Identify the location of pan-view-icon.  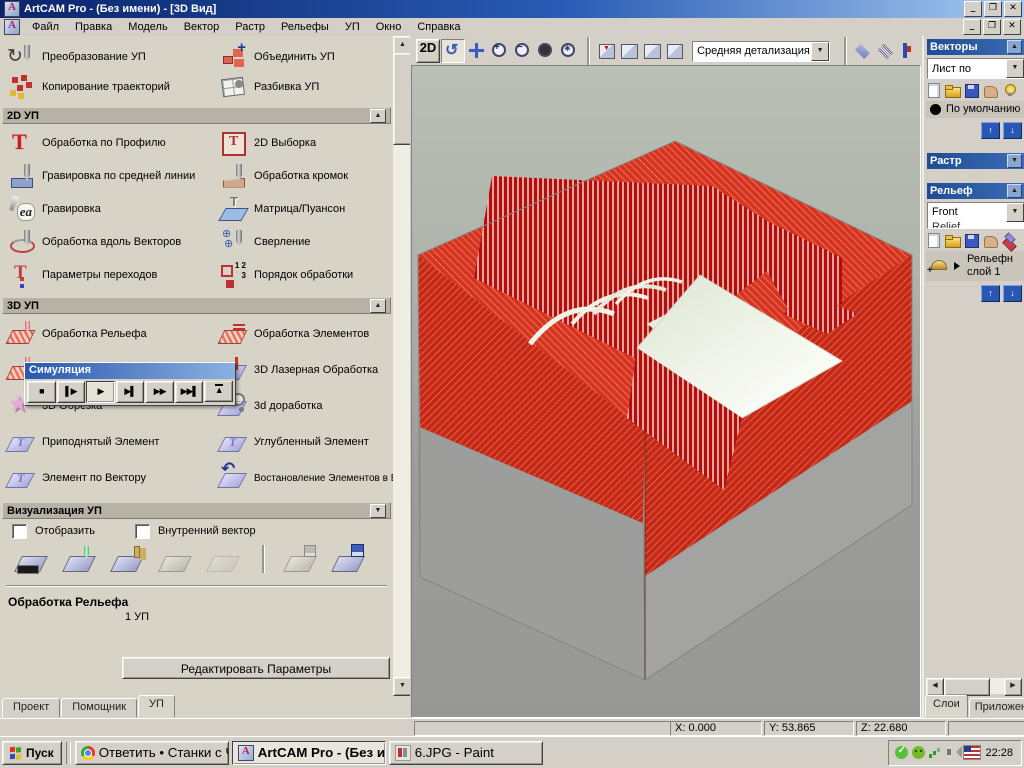
(477, 51).